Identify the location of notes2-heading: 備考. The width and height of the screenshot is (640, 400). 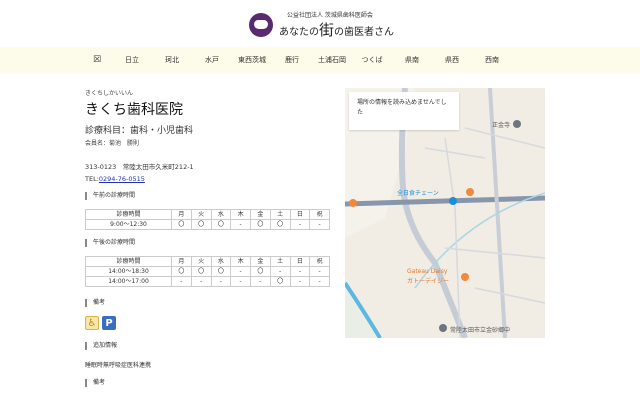
(210, 383).